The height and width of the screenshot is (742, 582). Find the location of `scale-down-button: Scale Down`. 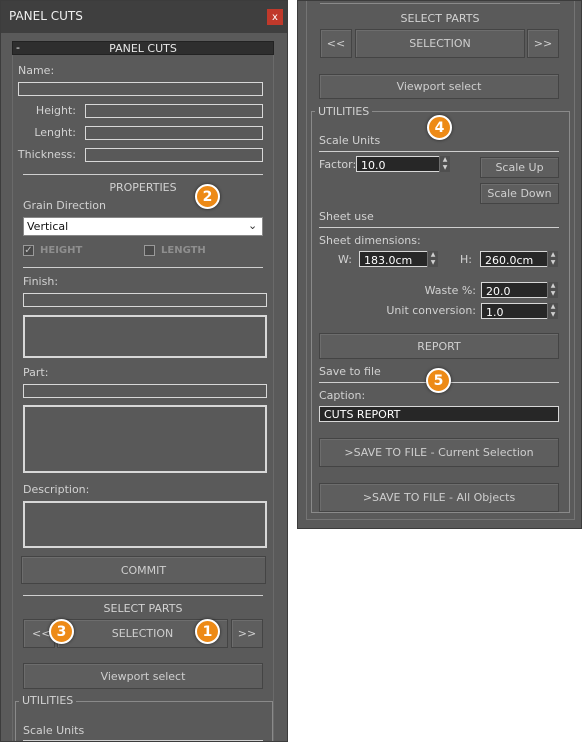

scale-down-button: Scale Down is located at coordinates (519, 193).